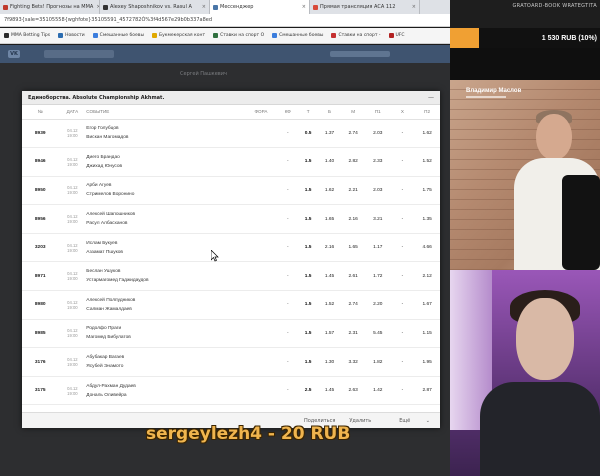 This screenshot has width=600, height=476. I want to click on odds-cell-p2: 1.95, so click(427, 362).